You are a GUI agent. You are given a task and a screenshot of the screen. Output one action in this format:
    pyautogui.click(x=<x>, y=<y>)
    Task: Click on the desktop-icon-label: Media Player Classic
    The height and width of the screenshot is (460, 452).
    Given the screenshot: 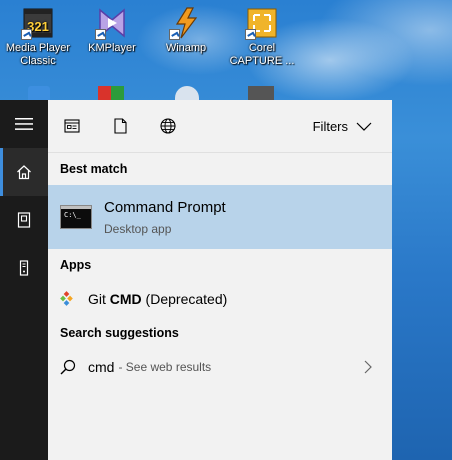 What is the action you would take?
    pyautogui.click(x=38, y=54)
    